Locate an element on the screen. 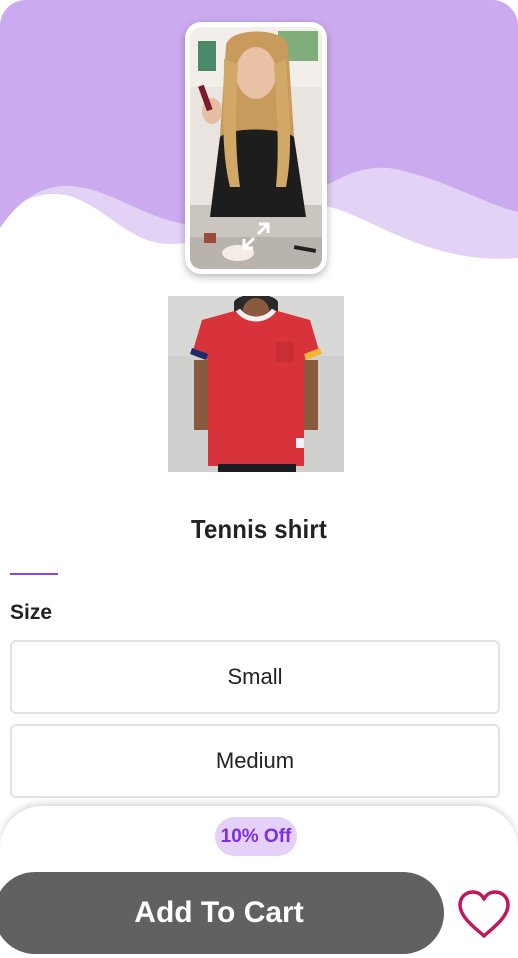 This screenshot has width=518, height=958. size-option-label: Small is located at coordinates (255, 676).